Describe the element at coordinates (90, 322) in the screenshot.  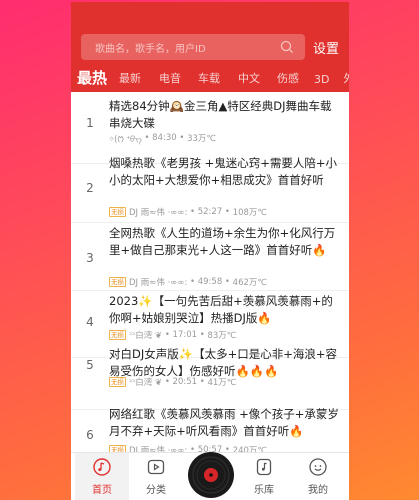
I see `rank-number: 4` at that location.